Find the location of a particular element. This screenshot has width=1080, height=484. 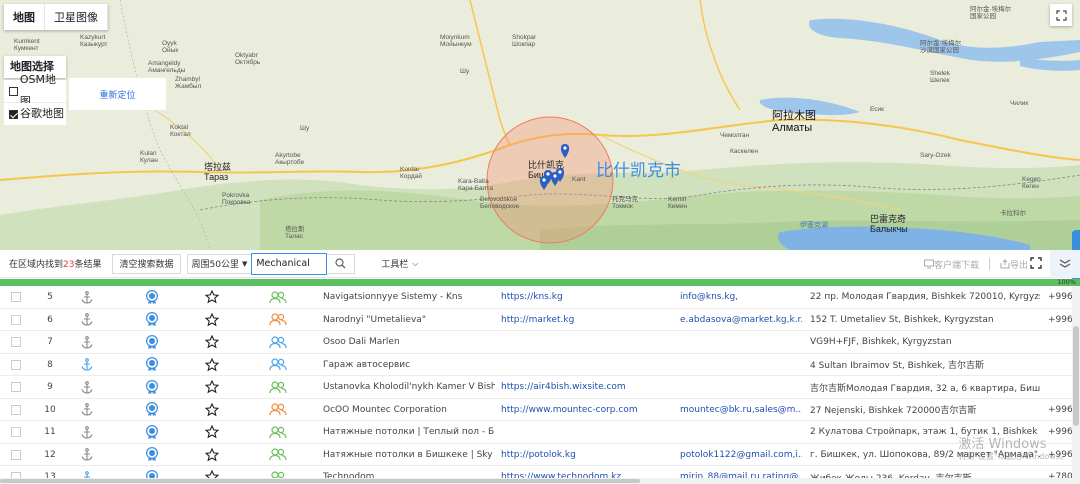

google-map-checkbox is located at coordinates (13, 114).